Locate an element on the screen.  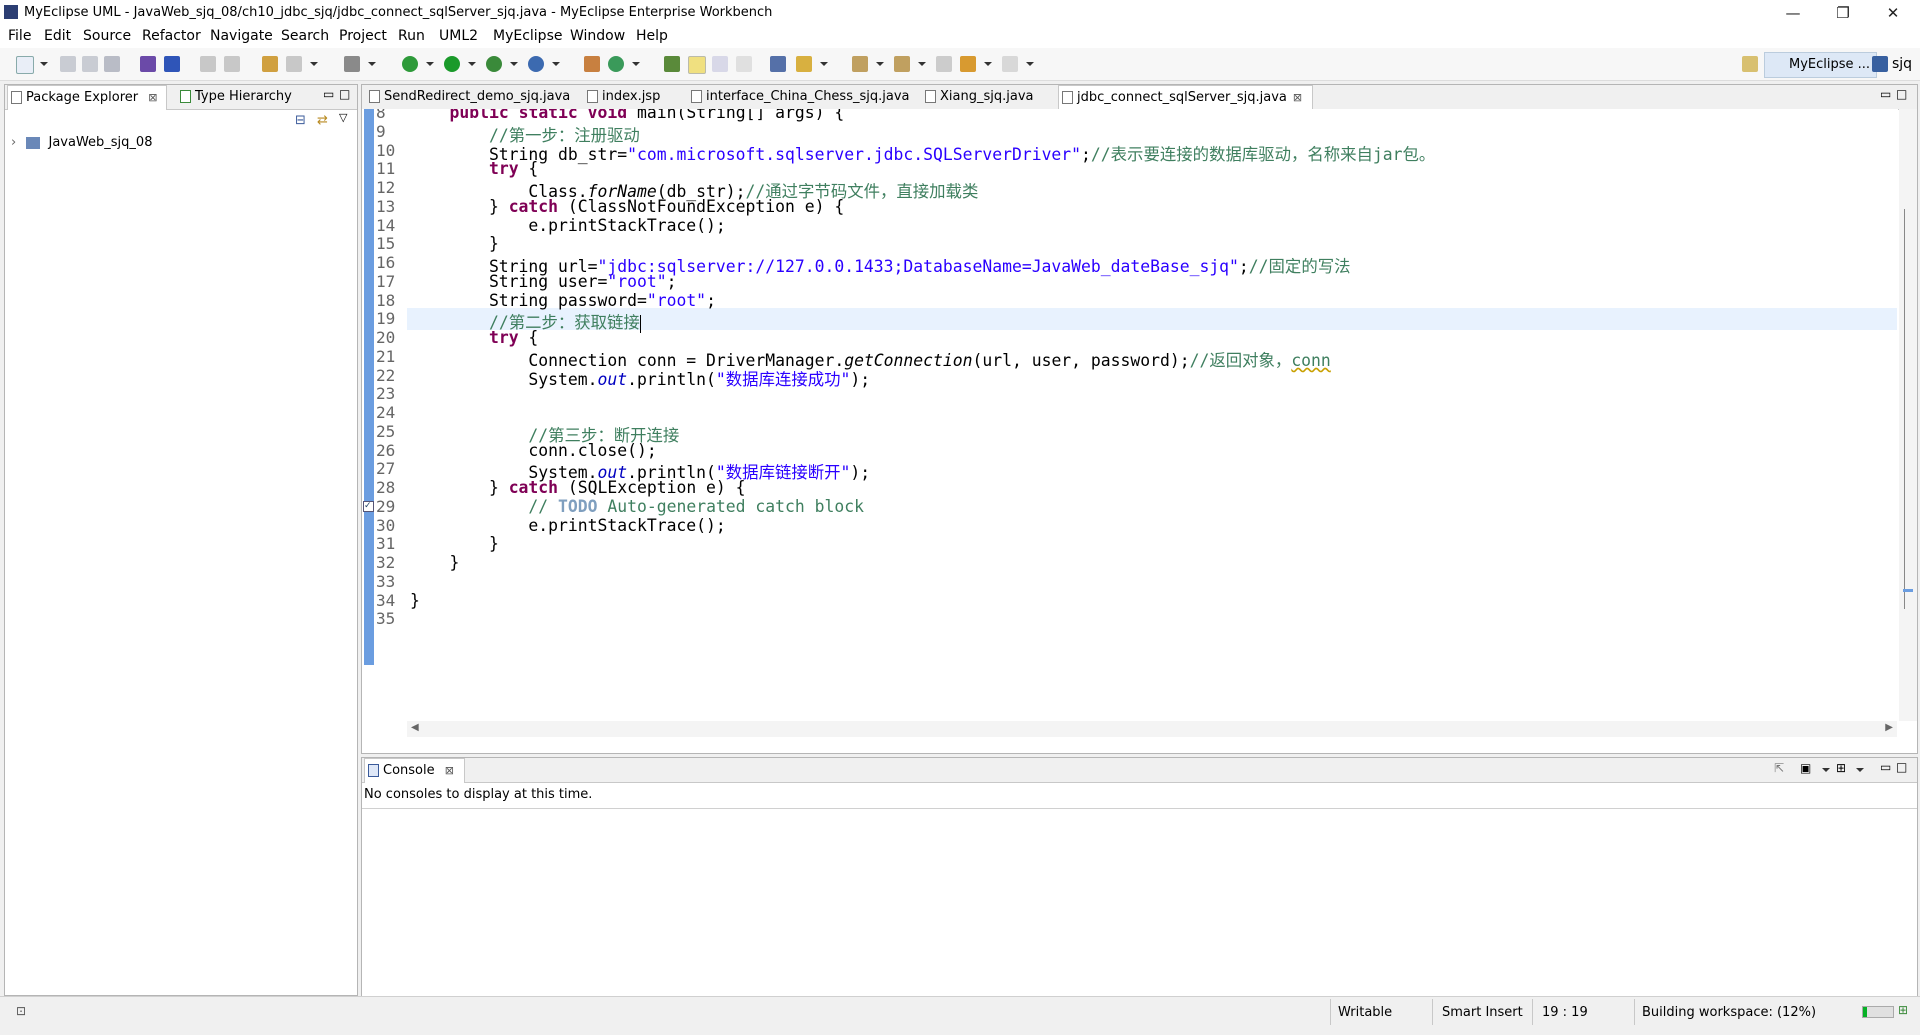
edit-icon is located at coordinates (804, 64).